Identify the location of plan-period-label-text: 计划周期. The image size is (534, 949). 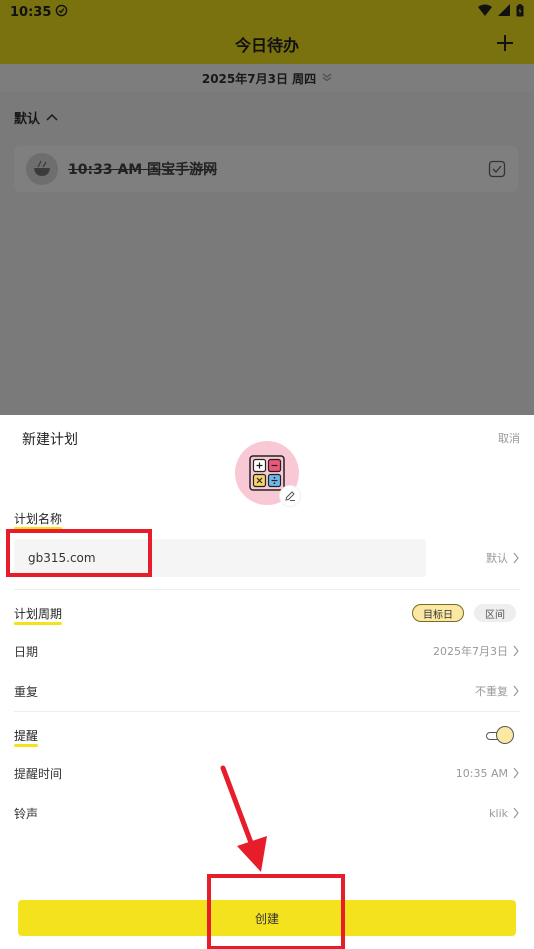
(38, 614).